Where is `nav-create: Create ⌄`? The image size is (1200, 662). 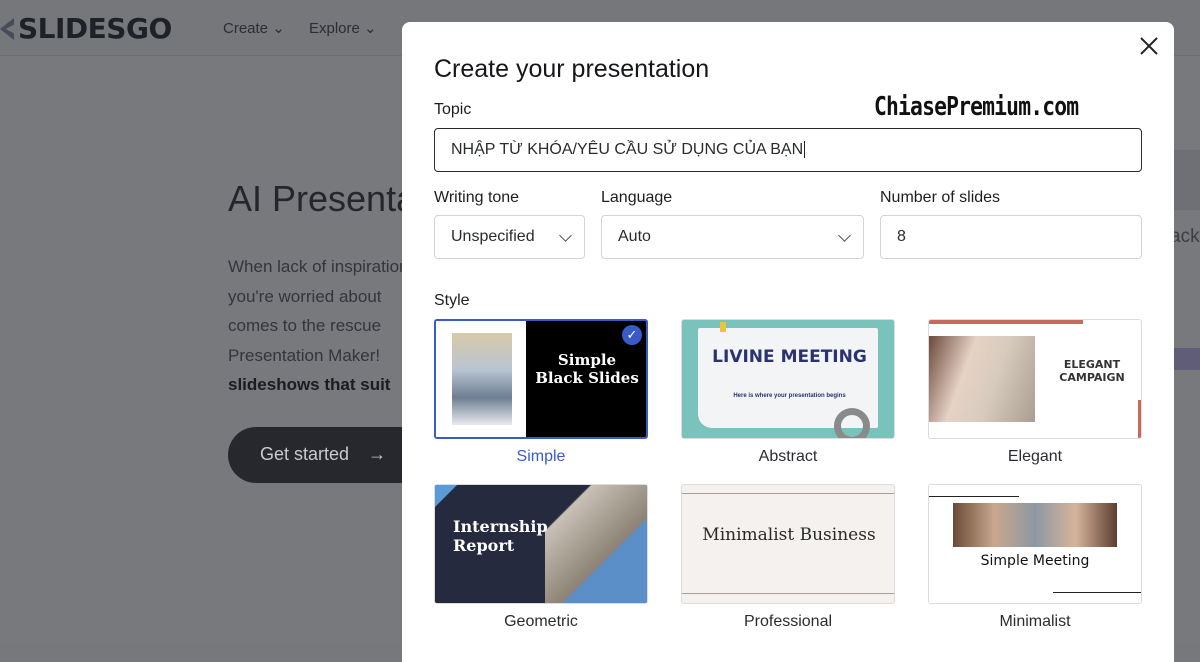 nav-create: Create ⌄ is located at coordinates (254, 28).